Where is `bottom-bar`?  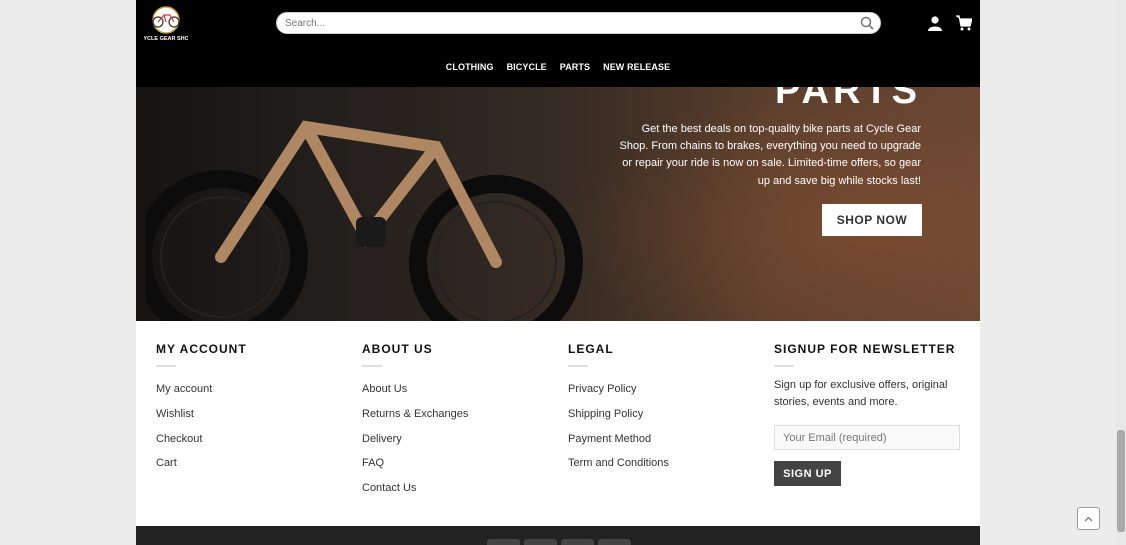
bottom-bar is located at coordinates (558, 535).